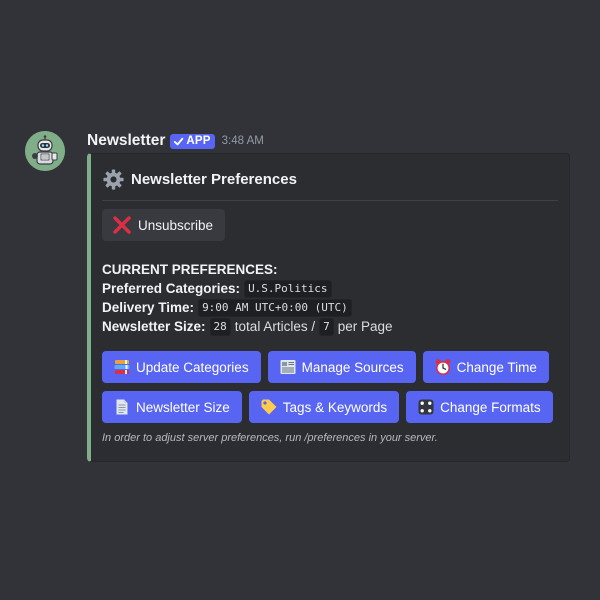 The width and height of the screenshot is (600, 600). I want to click on delivery-label: Delivery Time:, so click(148, 307).